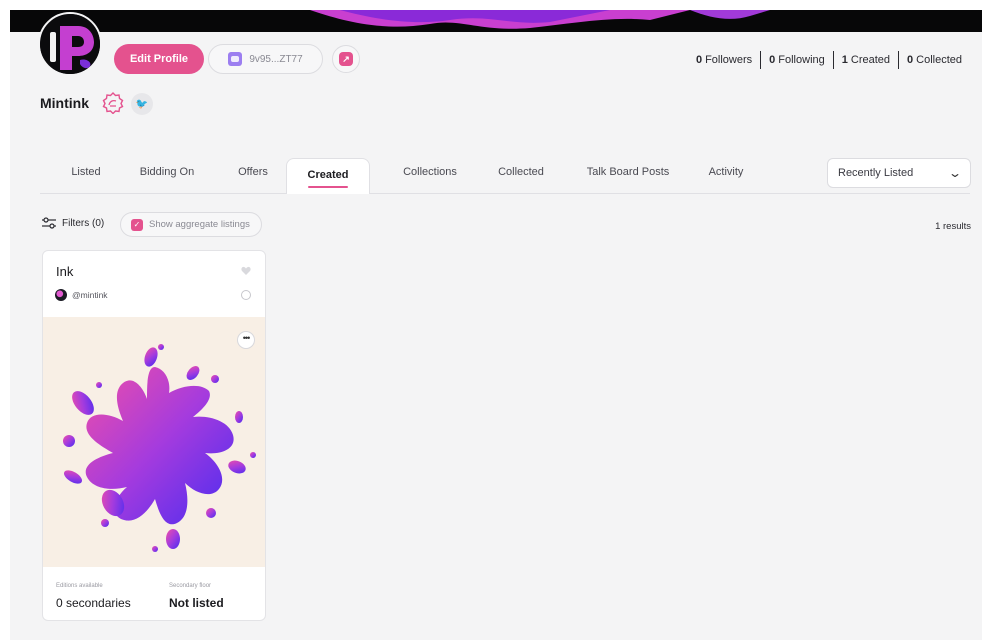 The width and height of the screenshot is (982, 640). I want to click on wallet-address-pill: 9v95...ZT77, so click(265, 59).